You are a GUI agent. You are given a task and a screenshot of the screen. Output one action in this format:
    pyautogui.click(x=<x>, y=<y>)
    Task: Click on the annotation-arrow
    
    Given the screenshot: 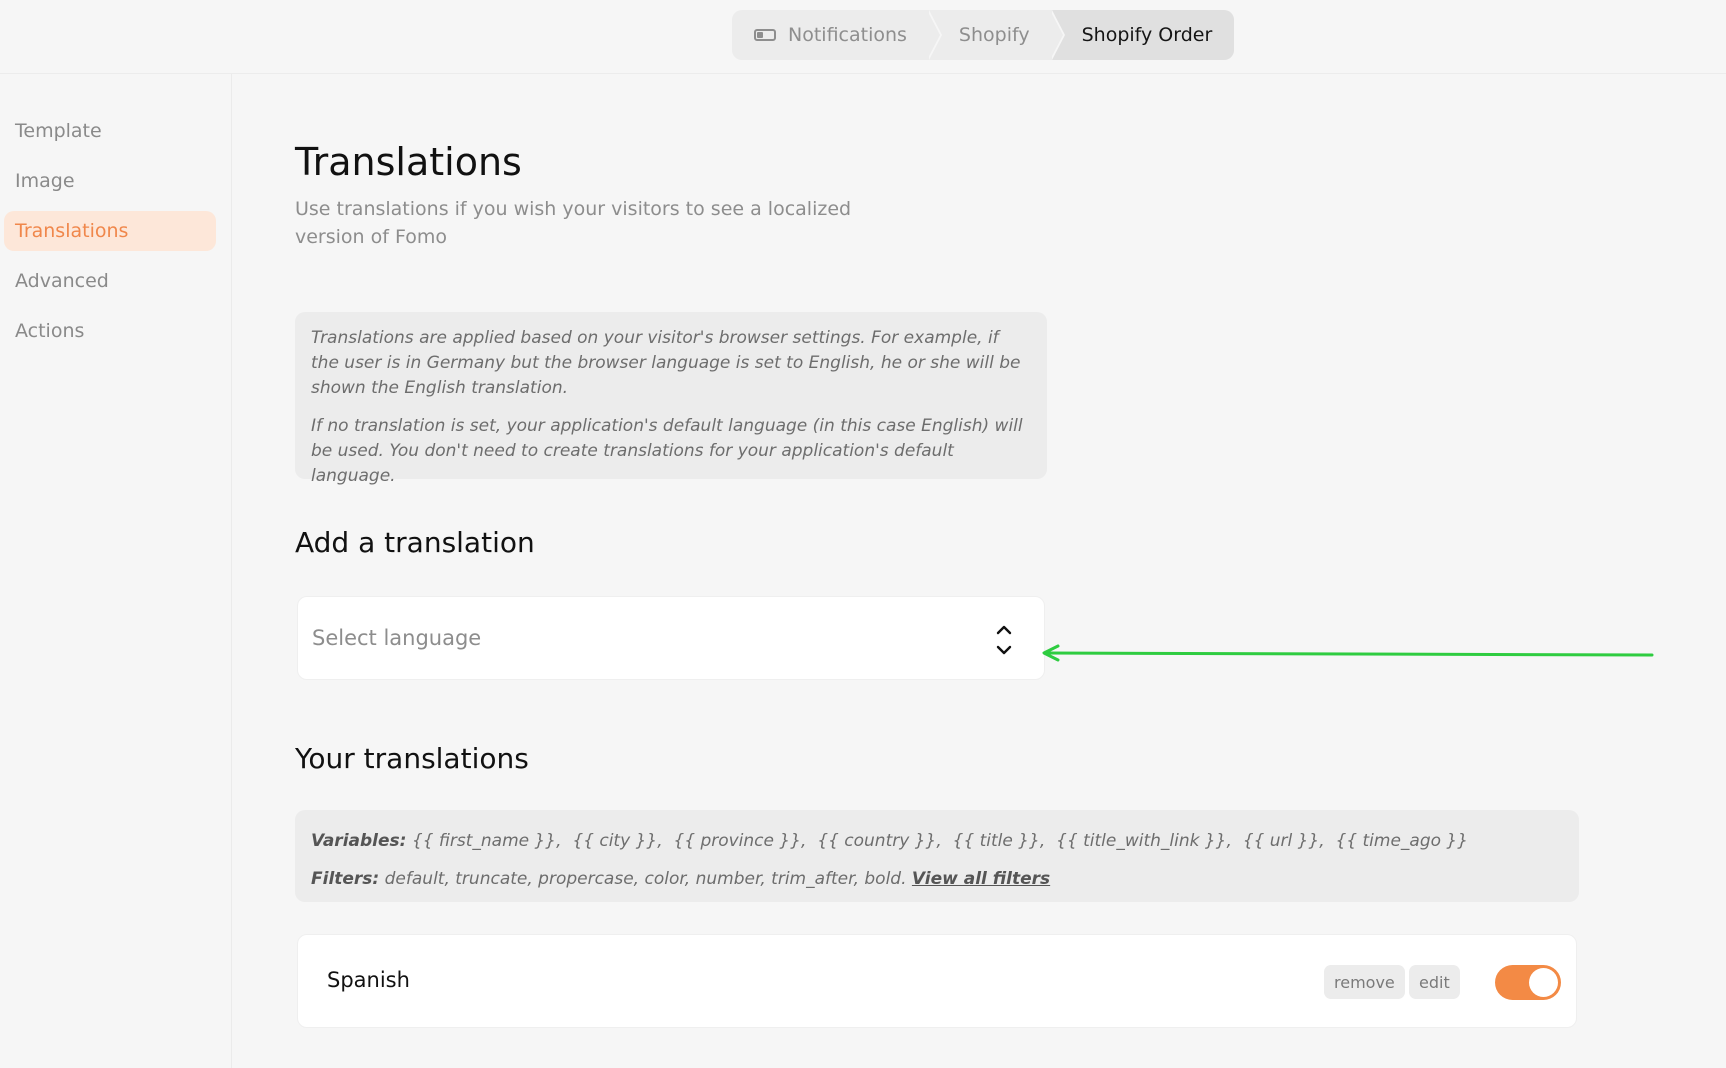 What is the action you would take?
    pyautogui.click(x=1348, y=653)
    